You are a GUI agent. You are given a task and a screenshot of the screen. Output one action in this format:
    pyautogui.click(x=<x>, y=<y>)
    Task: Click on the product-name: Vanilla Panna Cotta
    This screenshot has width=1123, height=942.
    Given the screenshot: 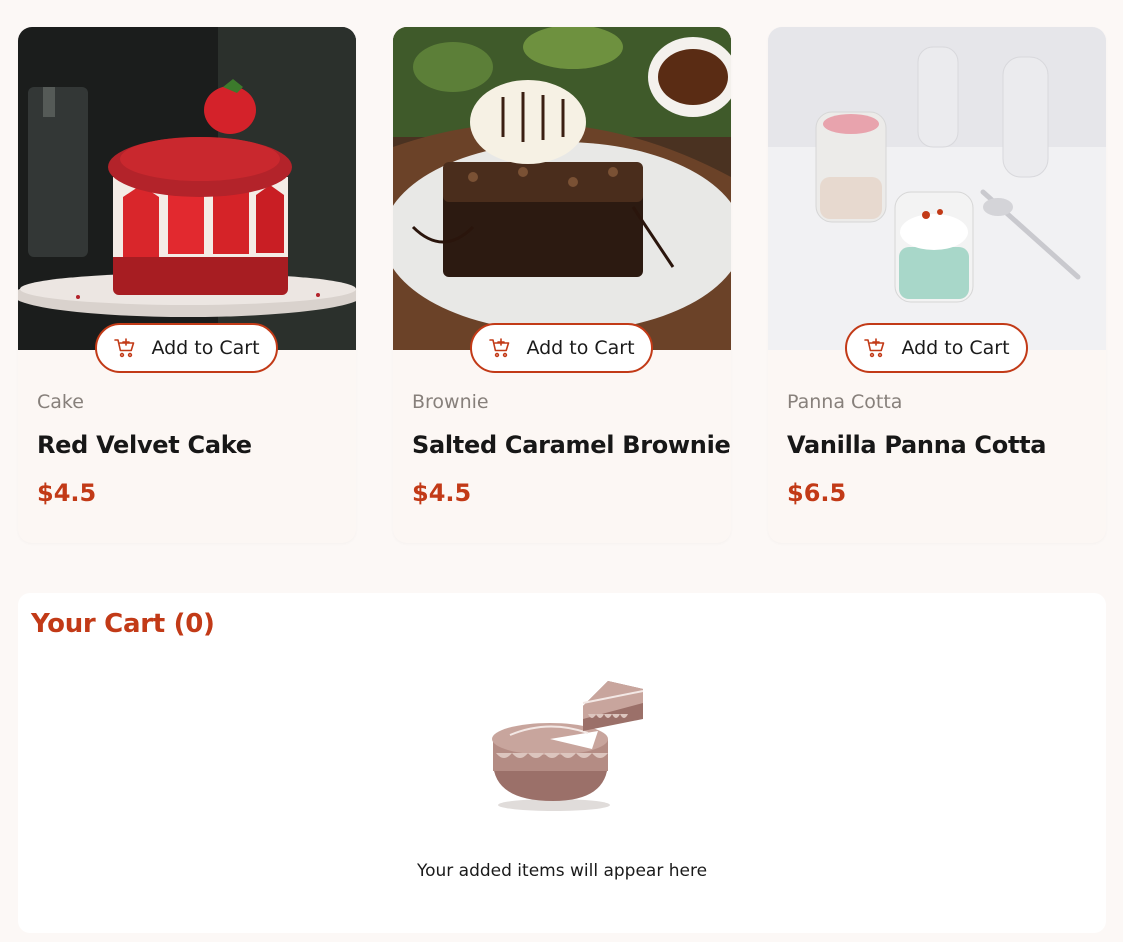 What is the action you would take?
    pyautogui.click(x=917, y=445)
    